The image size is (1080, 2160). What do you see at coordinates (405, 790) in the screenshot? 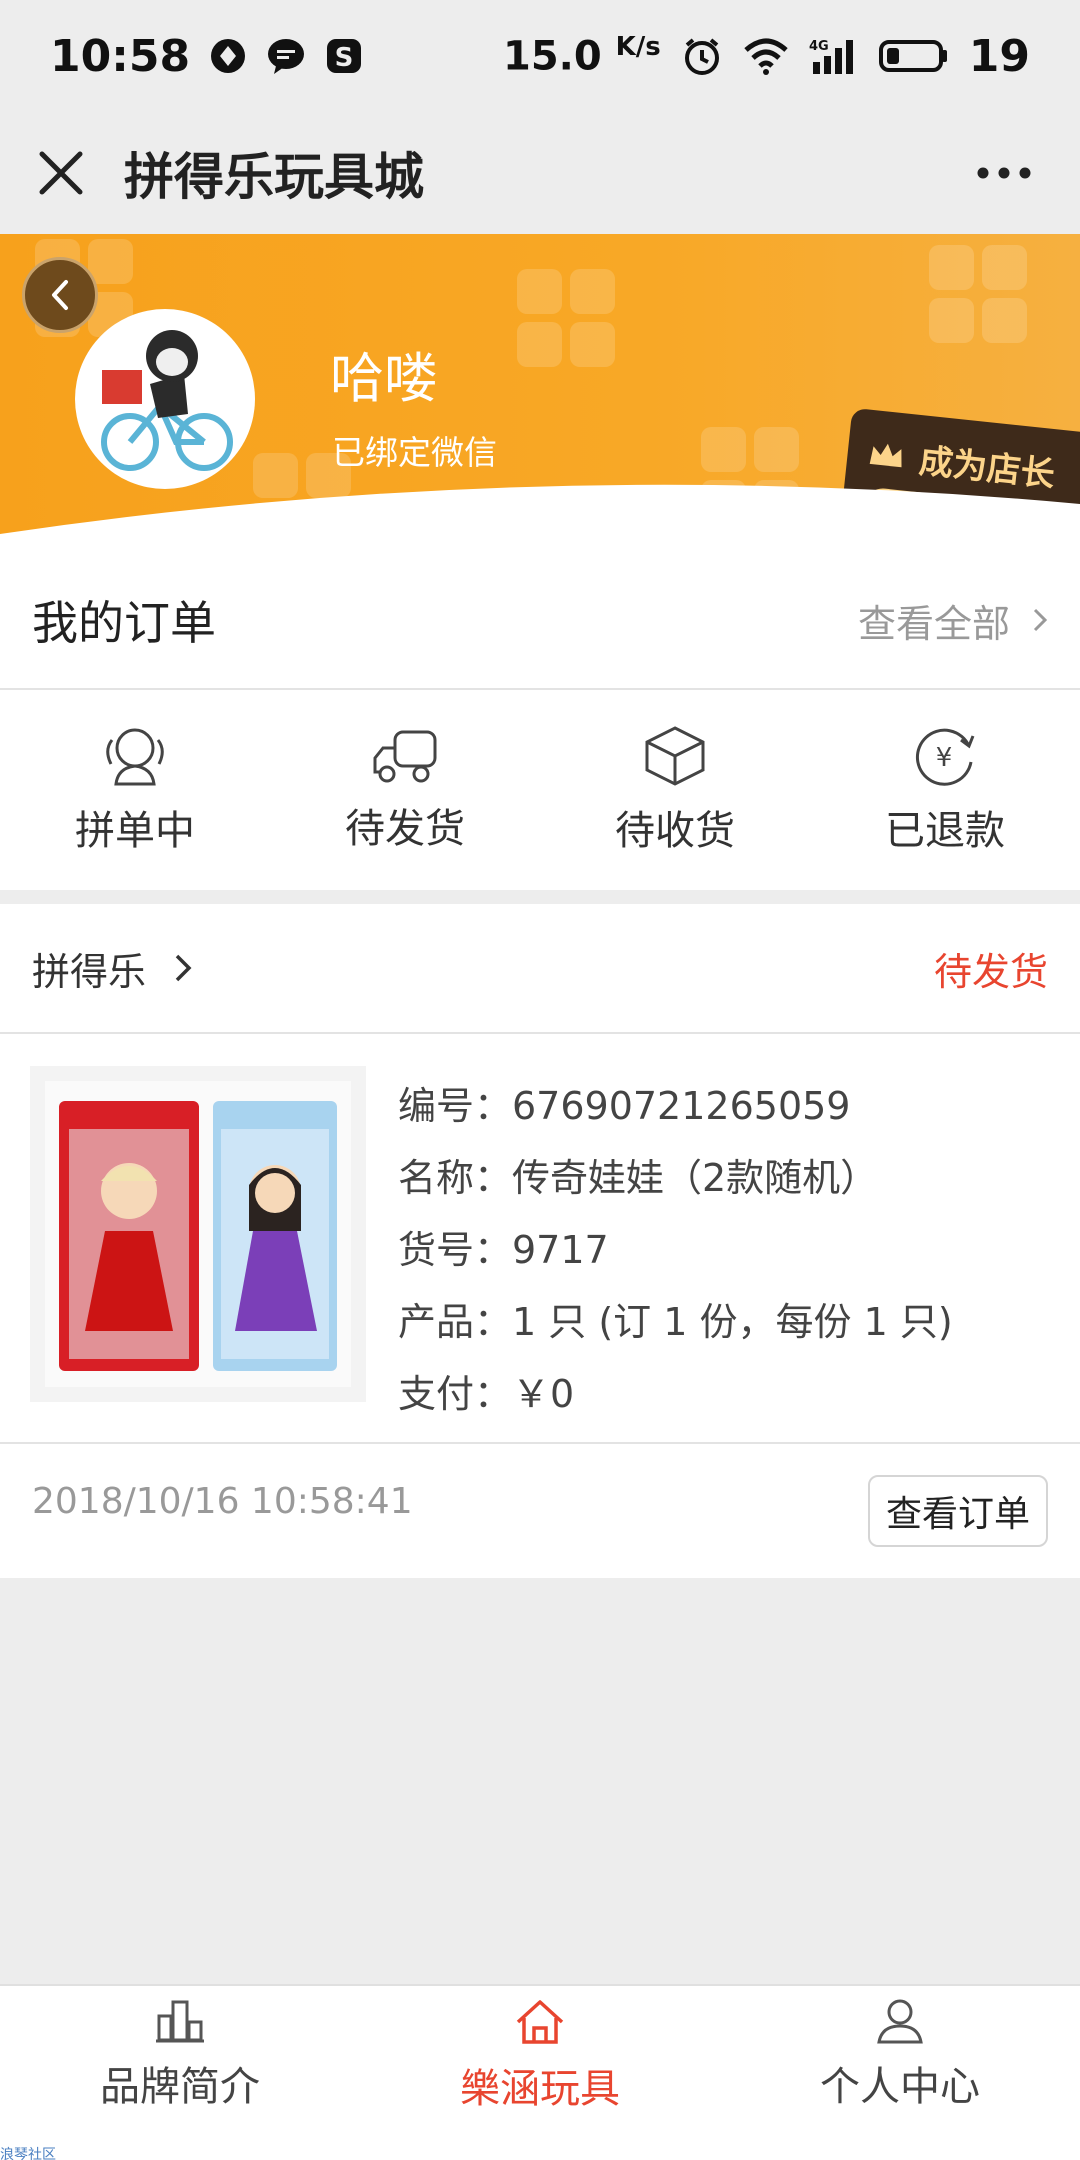
I see `tab-pending-shipment: 待发货` at bounding box center [405, 790].